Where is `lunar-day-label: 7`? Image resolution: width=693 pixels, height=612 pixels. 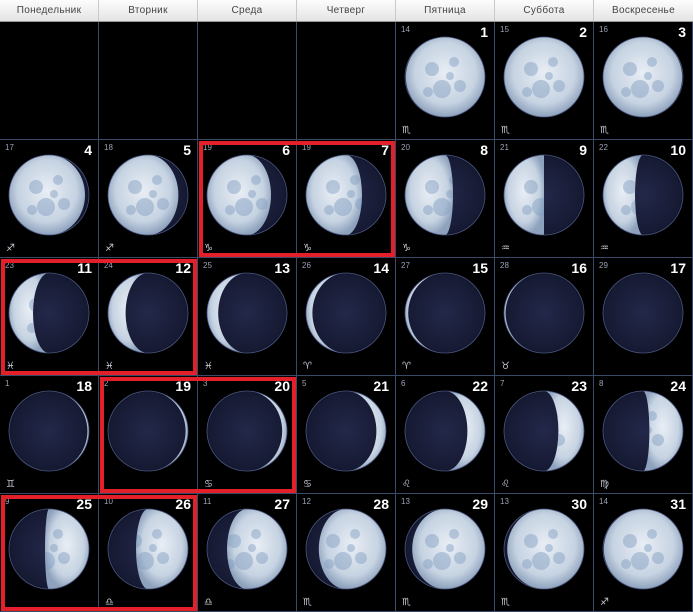
lunar-day-label: 7 is located at coordinates (502, 383).